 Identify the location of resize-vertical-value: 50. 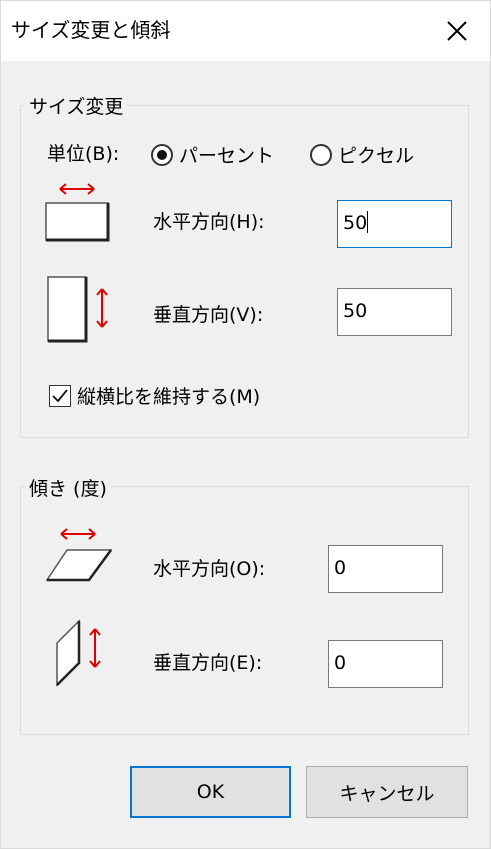
(355, 311).